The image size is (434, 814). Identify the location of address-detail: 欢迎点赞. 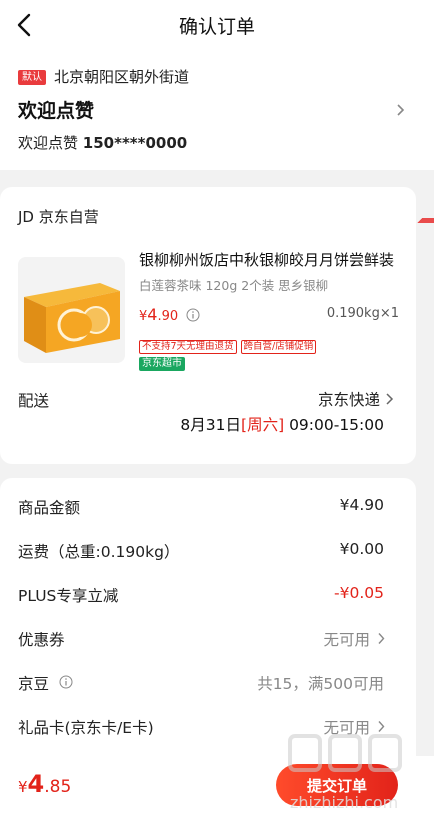
(56, 111).